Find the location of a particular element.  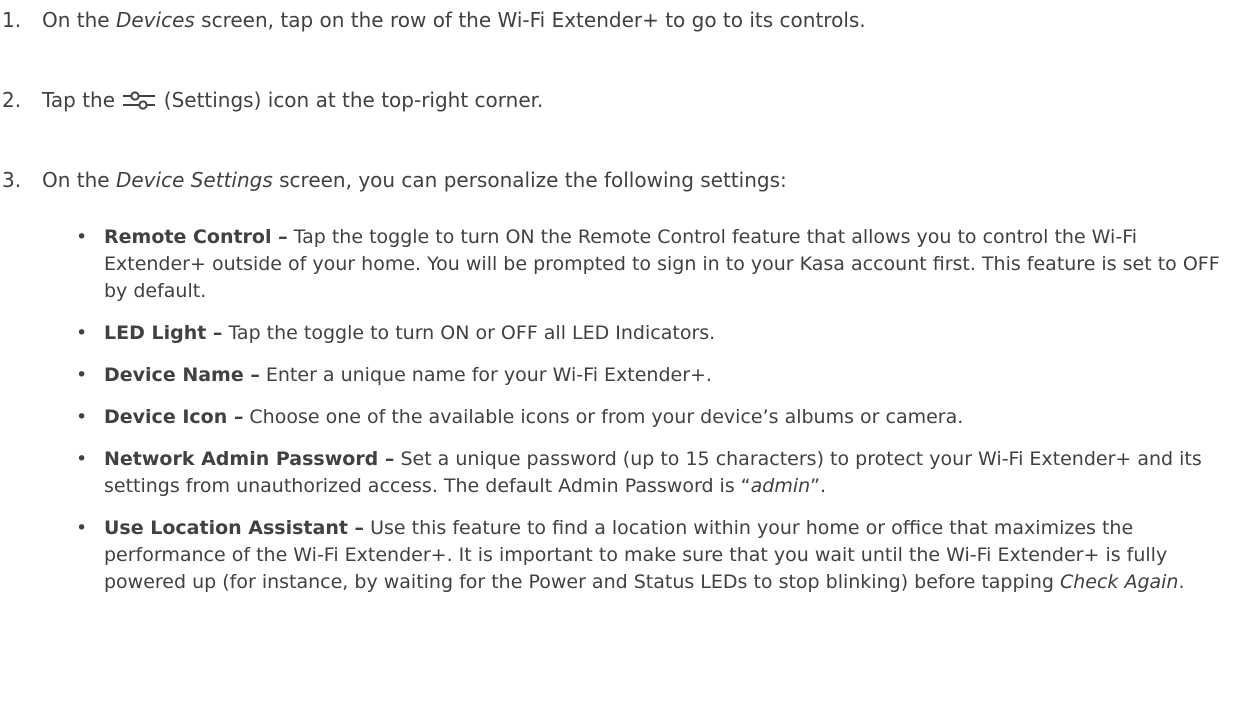

settings-sliders-icon is located at coordinates (139, 100).